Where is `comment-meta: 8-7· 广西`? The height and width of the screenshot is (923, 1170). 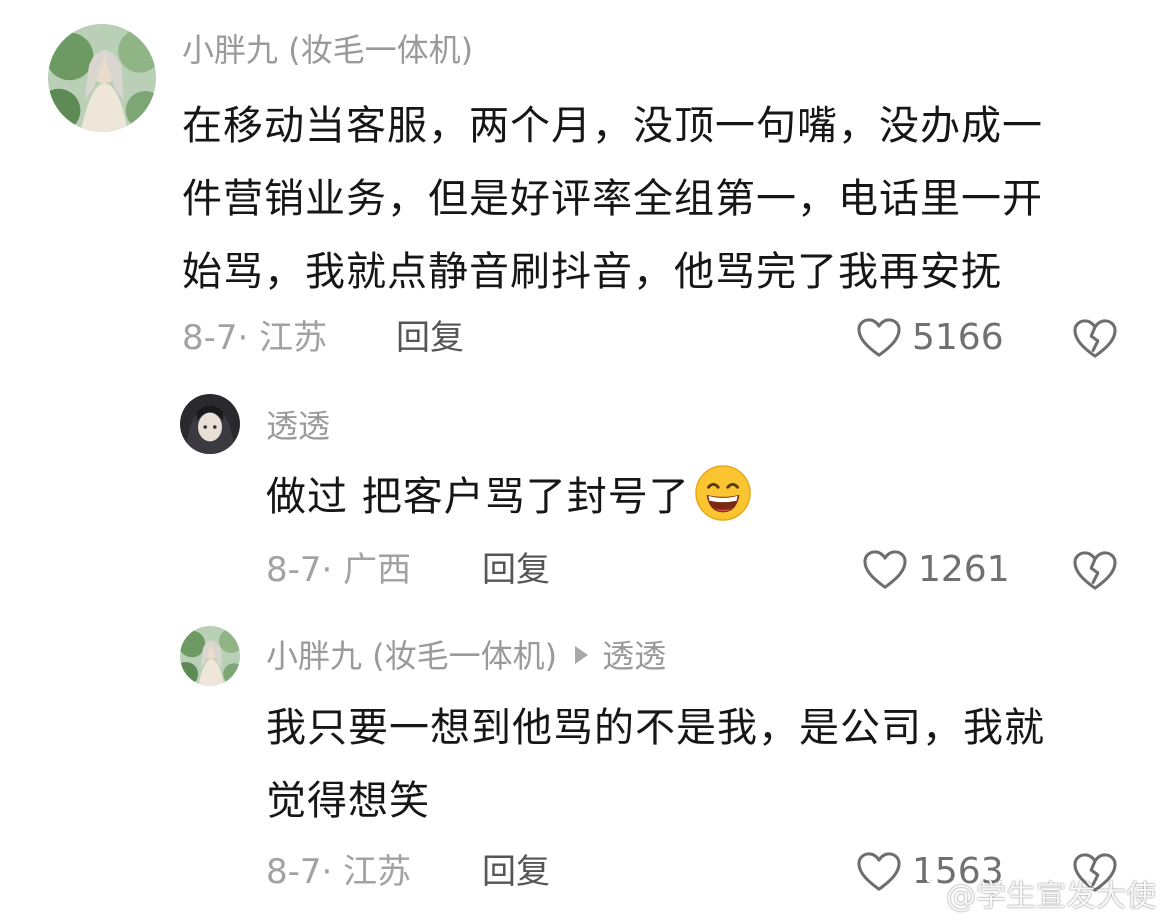
comment-meta: 8-7· 广西 is located at coordinates (339, 570).